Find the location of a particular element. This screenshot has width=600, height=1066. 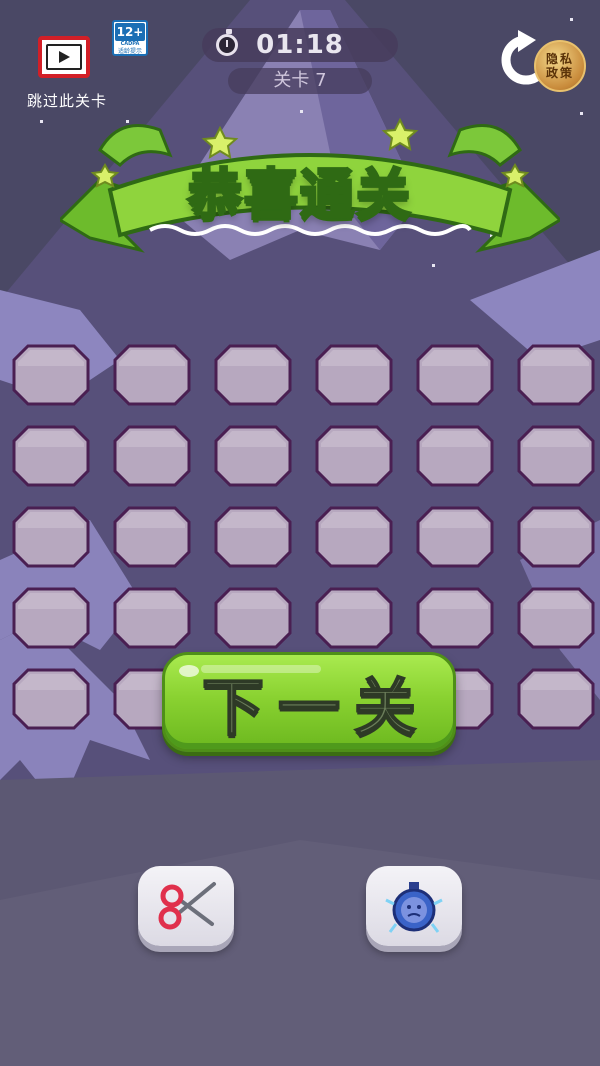

skip-level-label: 跳过此关卡 is located at coordinates (67, 100).